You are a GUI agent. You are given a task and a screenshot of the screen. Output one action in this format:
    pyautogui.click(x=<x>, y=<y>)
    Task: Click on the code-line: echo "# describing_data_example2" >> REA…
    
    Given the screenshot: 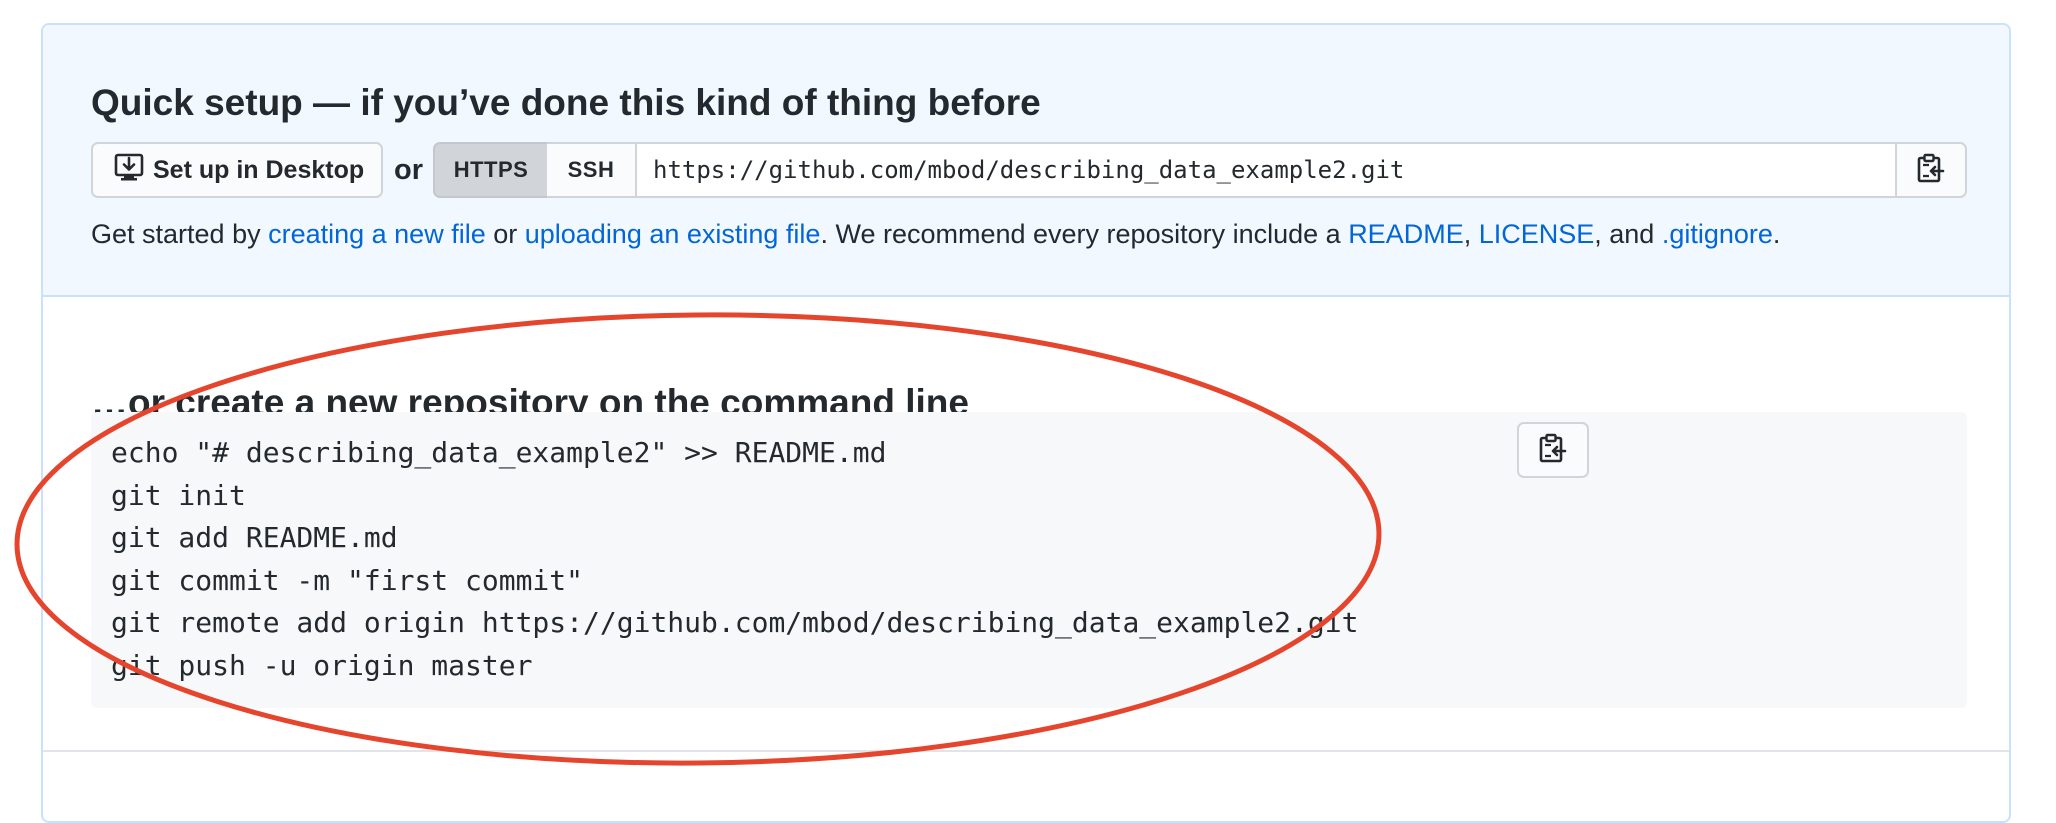 What is the action you would take?
    pyautogui.click(x=499, y=452)
    